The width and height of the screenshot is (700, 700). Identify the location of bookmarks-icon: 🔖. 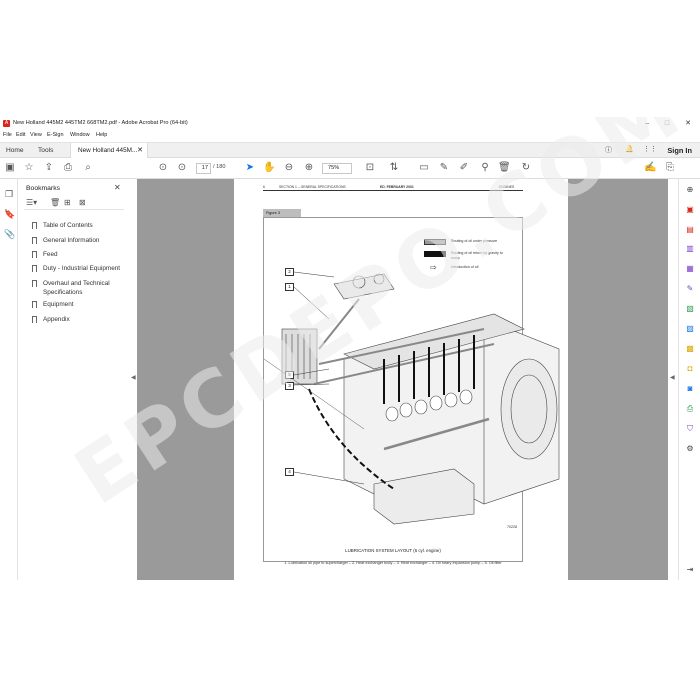
(9, 214).